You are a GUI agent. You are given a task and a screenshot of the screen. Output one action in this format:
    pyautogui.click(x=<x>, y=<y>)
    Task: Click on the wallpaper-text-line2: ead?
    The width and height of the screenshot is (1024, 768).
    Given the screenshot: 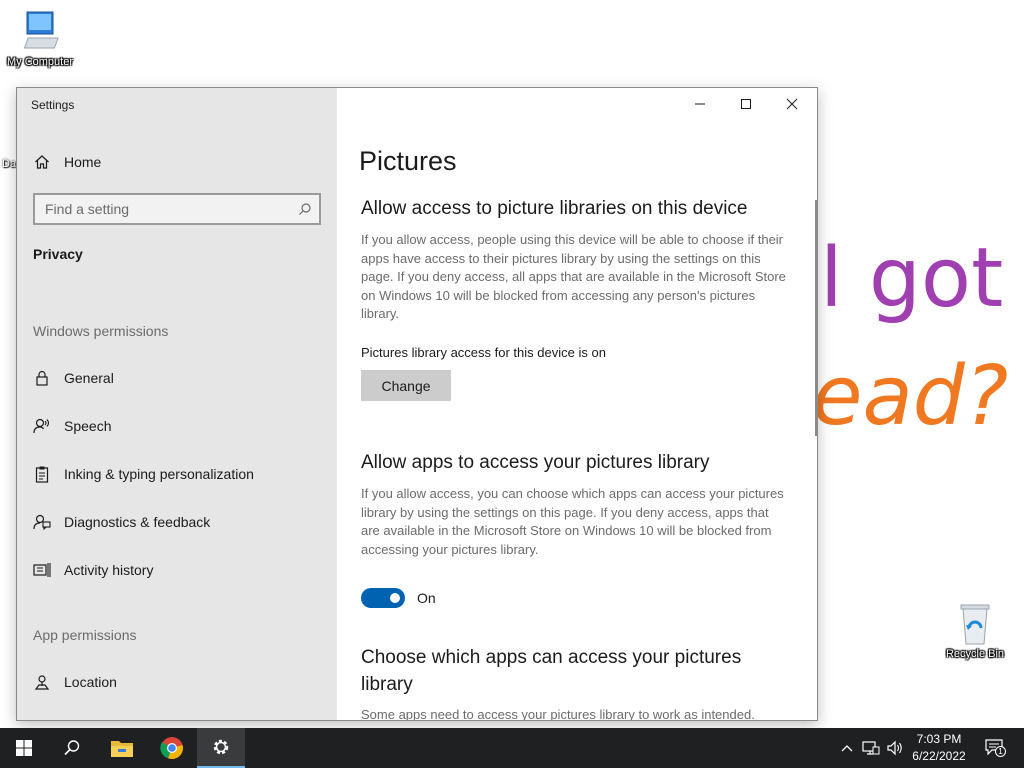 What is the action you would take?
    pyautogui.click(x=910, y=396)
    